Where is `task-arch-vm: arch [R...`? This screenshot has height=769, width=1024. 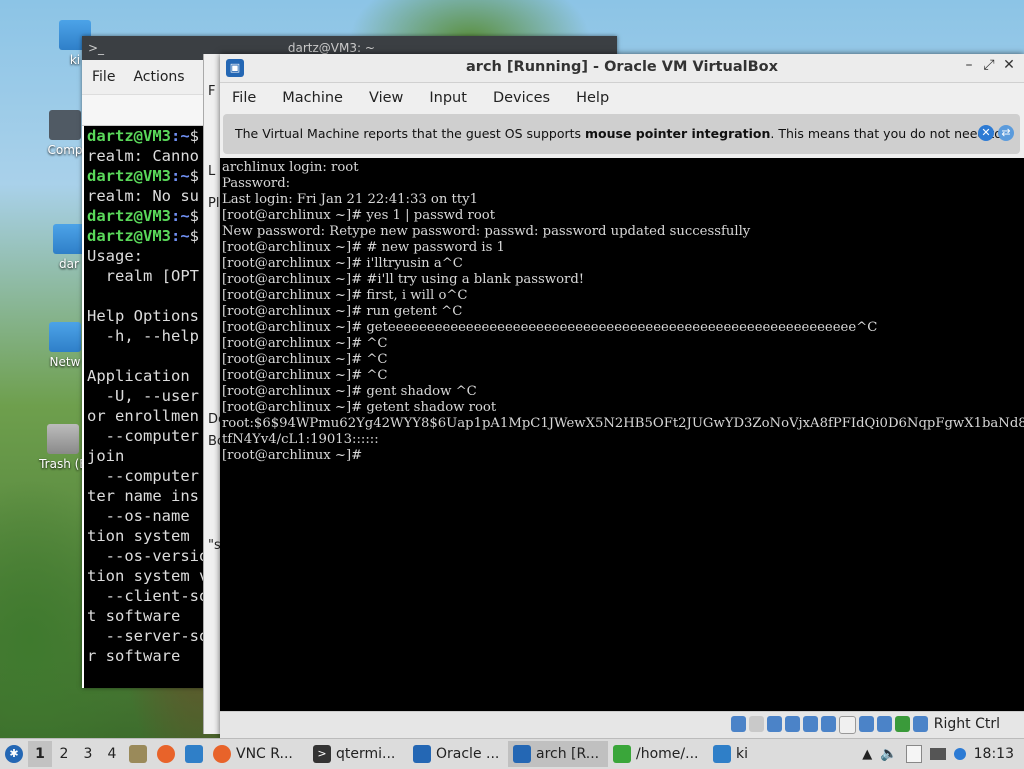 task-arch-vm: arch [R... is located at coordinates (558, 754).